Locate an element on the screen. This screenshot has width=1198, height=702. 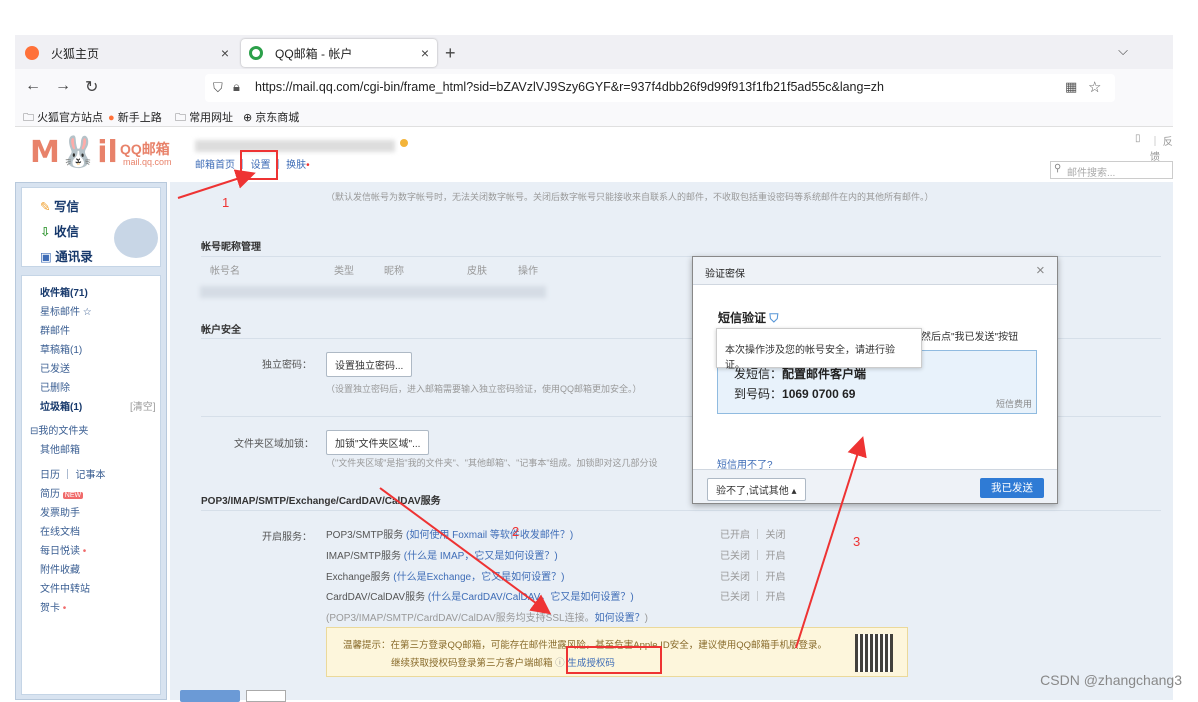
annotation-number: 3 is located at coordinates (857, 541).